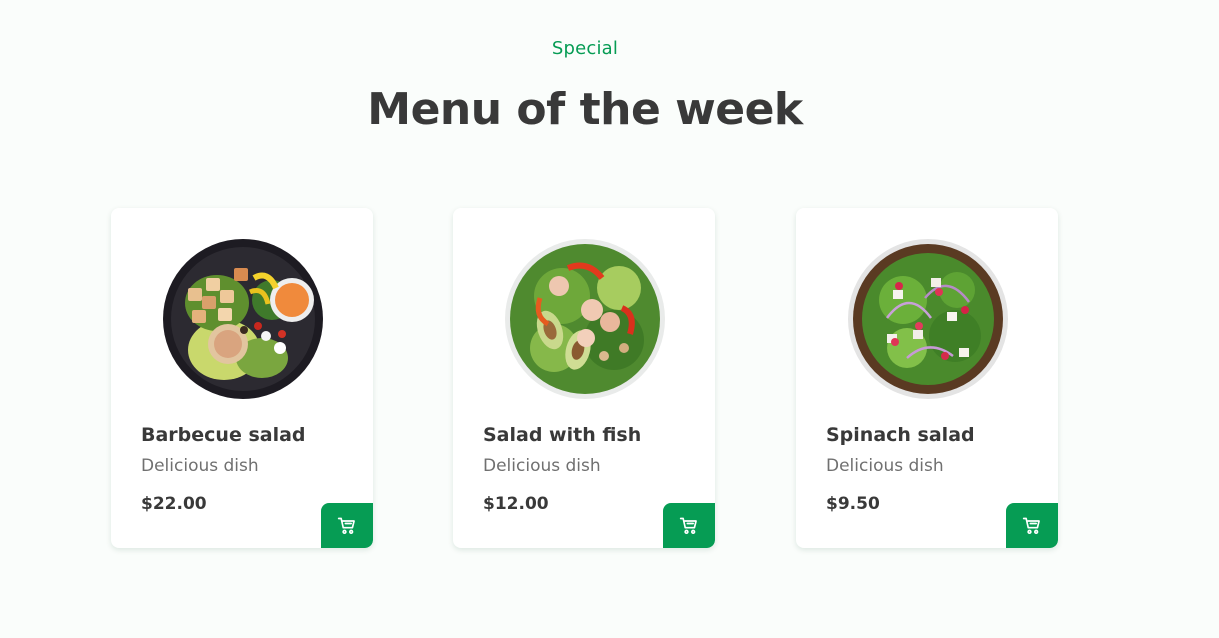  What do you see at coordinates (243, 319) in the screenshot?
I see `barbecue-salad-image` at bounding box center [243, 319].